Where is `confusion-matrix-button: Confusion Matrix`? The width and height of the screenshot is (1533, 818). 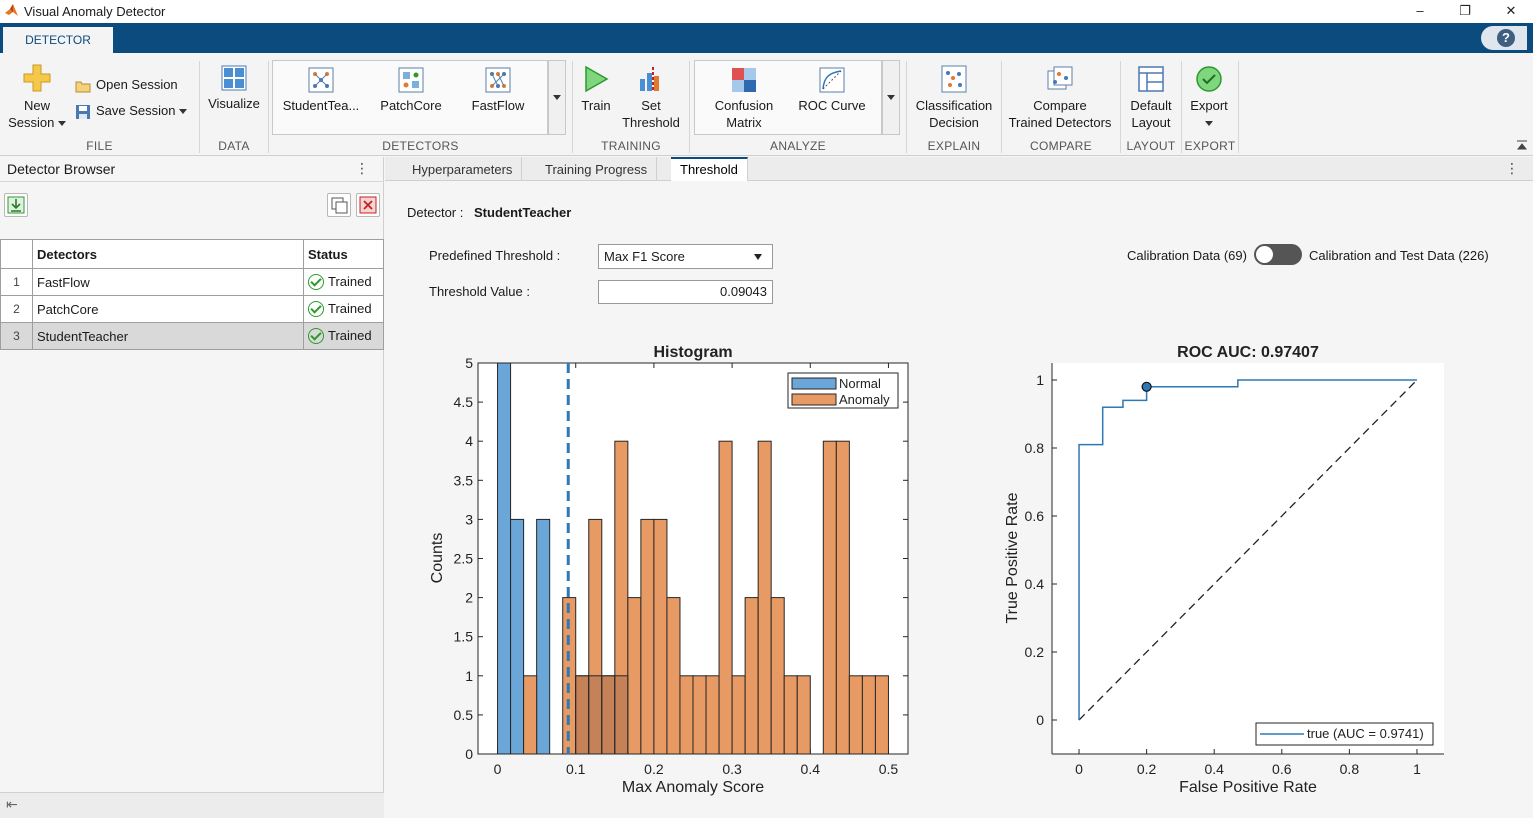
confusion-matrix-button: Confusion Matrix is located at coordinates (744, 99).